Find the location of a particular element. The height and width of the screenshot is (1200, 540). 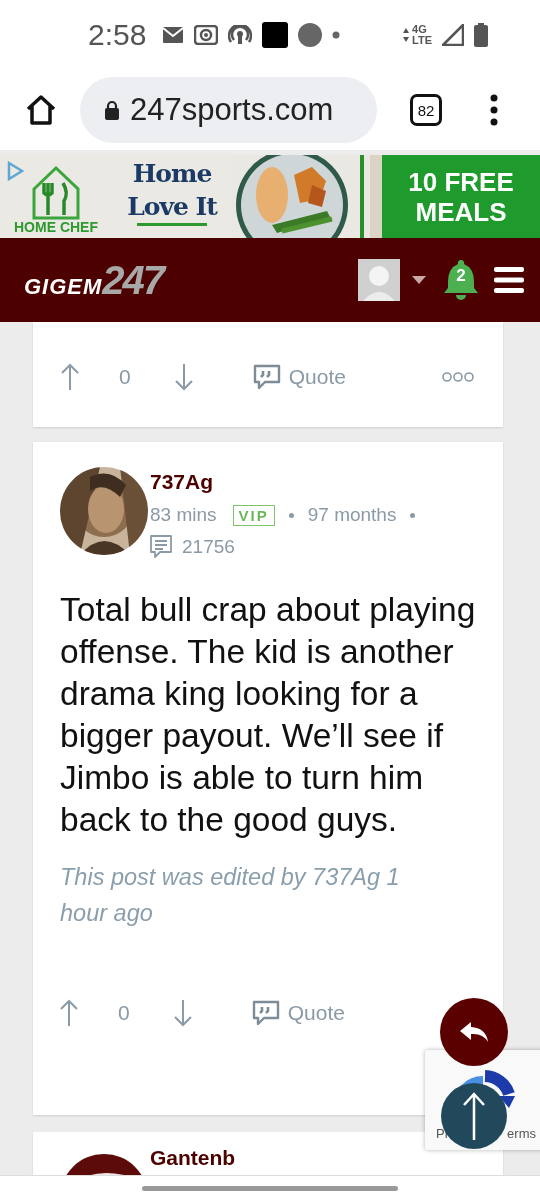

posts-icon is located at coordinates (161, 547).